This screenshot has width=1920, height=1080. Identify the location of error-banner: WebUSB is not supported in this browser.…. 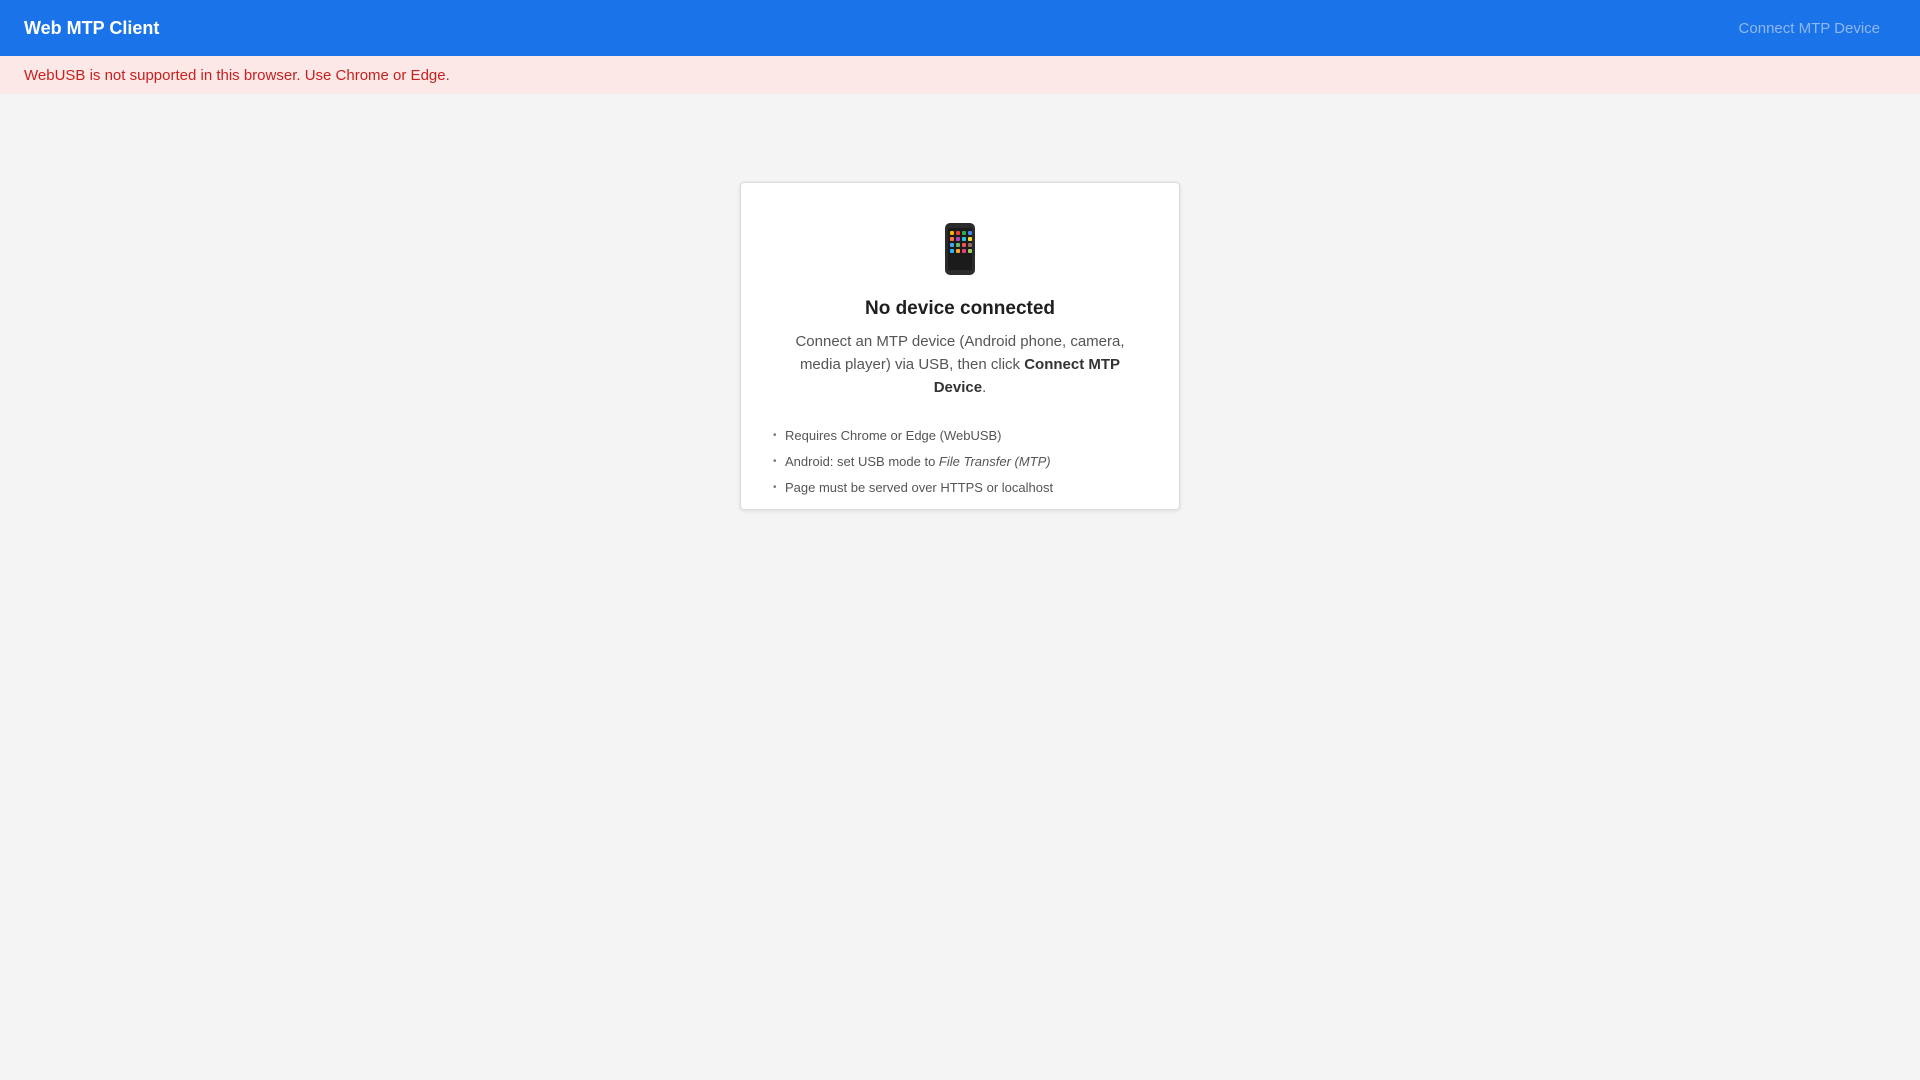
(960, 75).